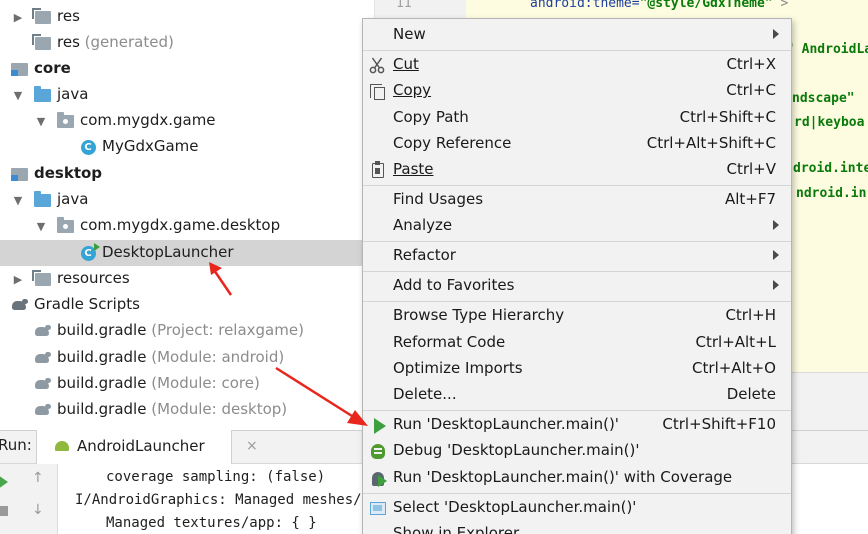 The image size is (868, 534). What do you see at coordinates (181, 69) in the screenshot?
I see `tree-item-core: core` at bounding box center [181, 69].